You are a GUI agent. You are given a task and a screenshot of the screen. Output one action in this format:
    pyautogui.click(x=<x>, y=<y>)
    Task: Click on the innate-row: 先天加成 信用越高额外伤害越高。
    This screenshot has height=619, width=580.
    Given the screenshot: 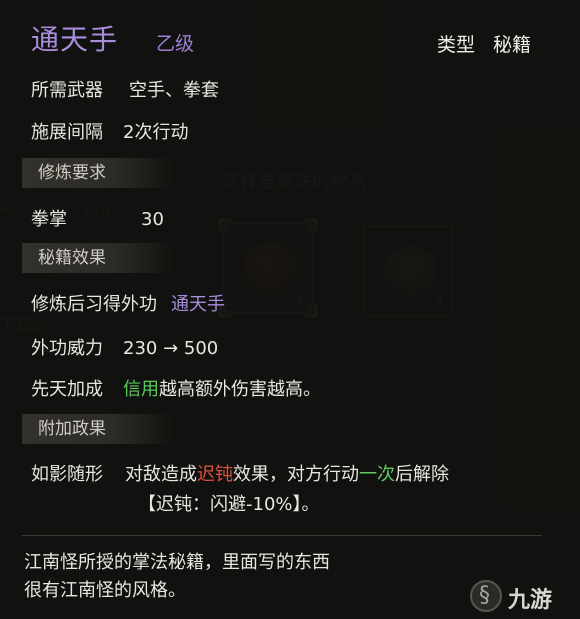 What is the action you would take?
    pyautogui.click(x=176, y=388)
    